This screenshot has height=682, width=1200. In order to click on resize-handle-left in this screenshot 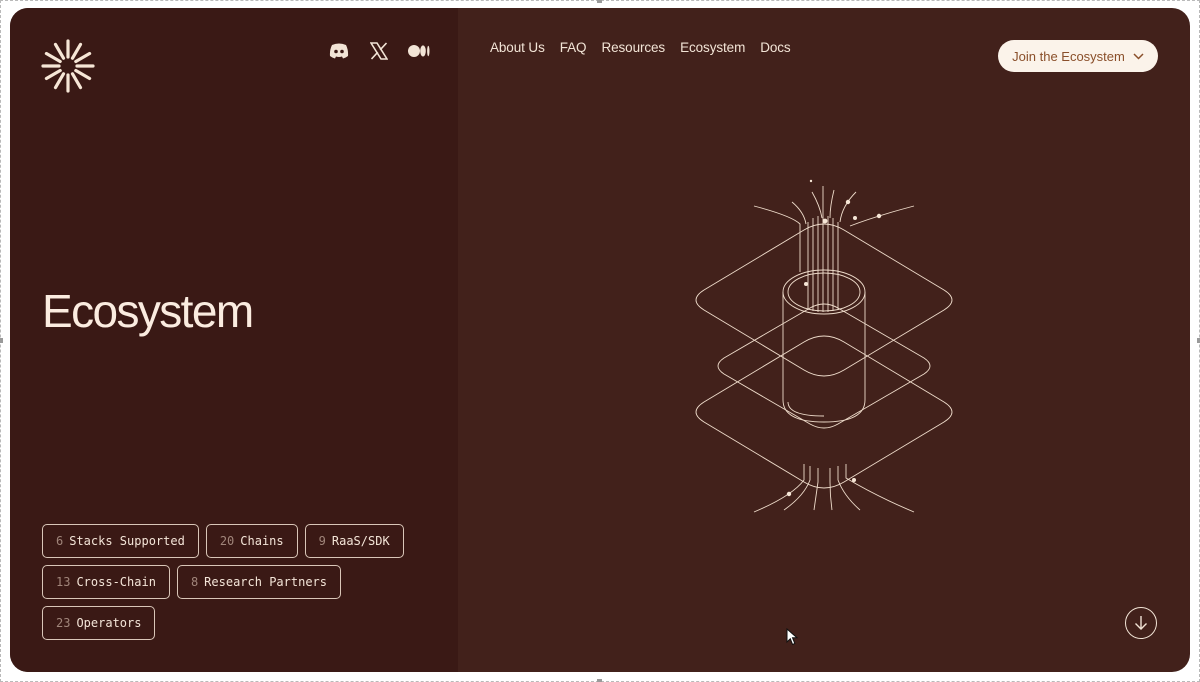, I will do `click(1, 340)`.